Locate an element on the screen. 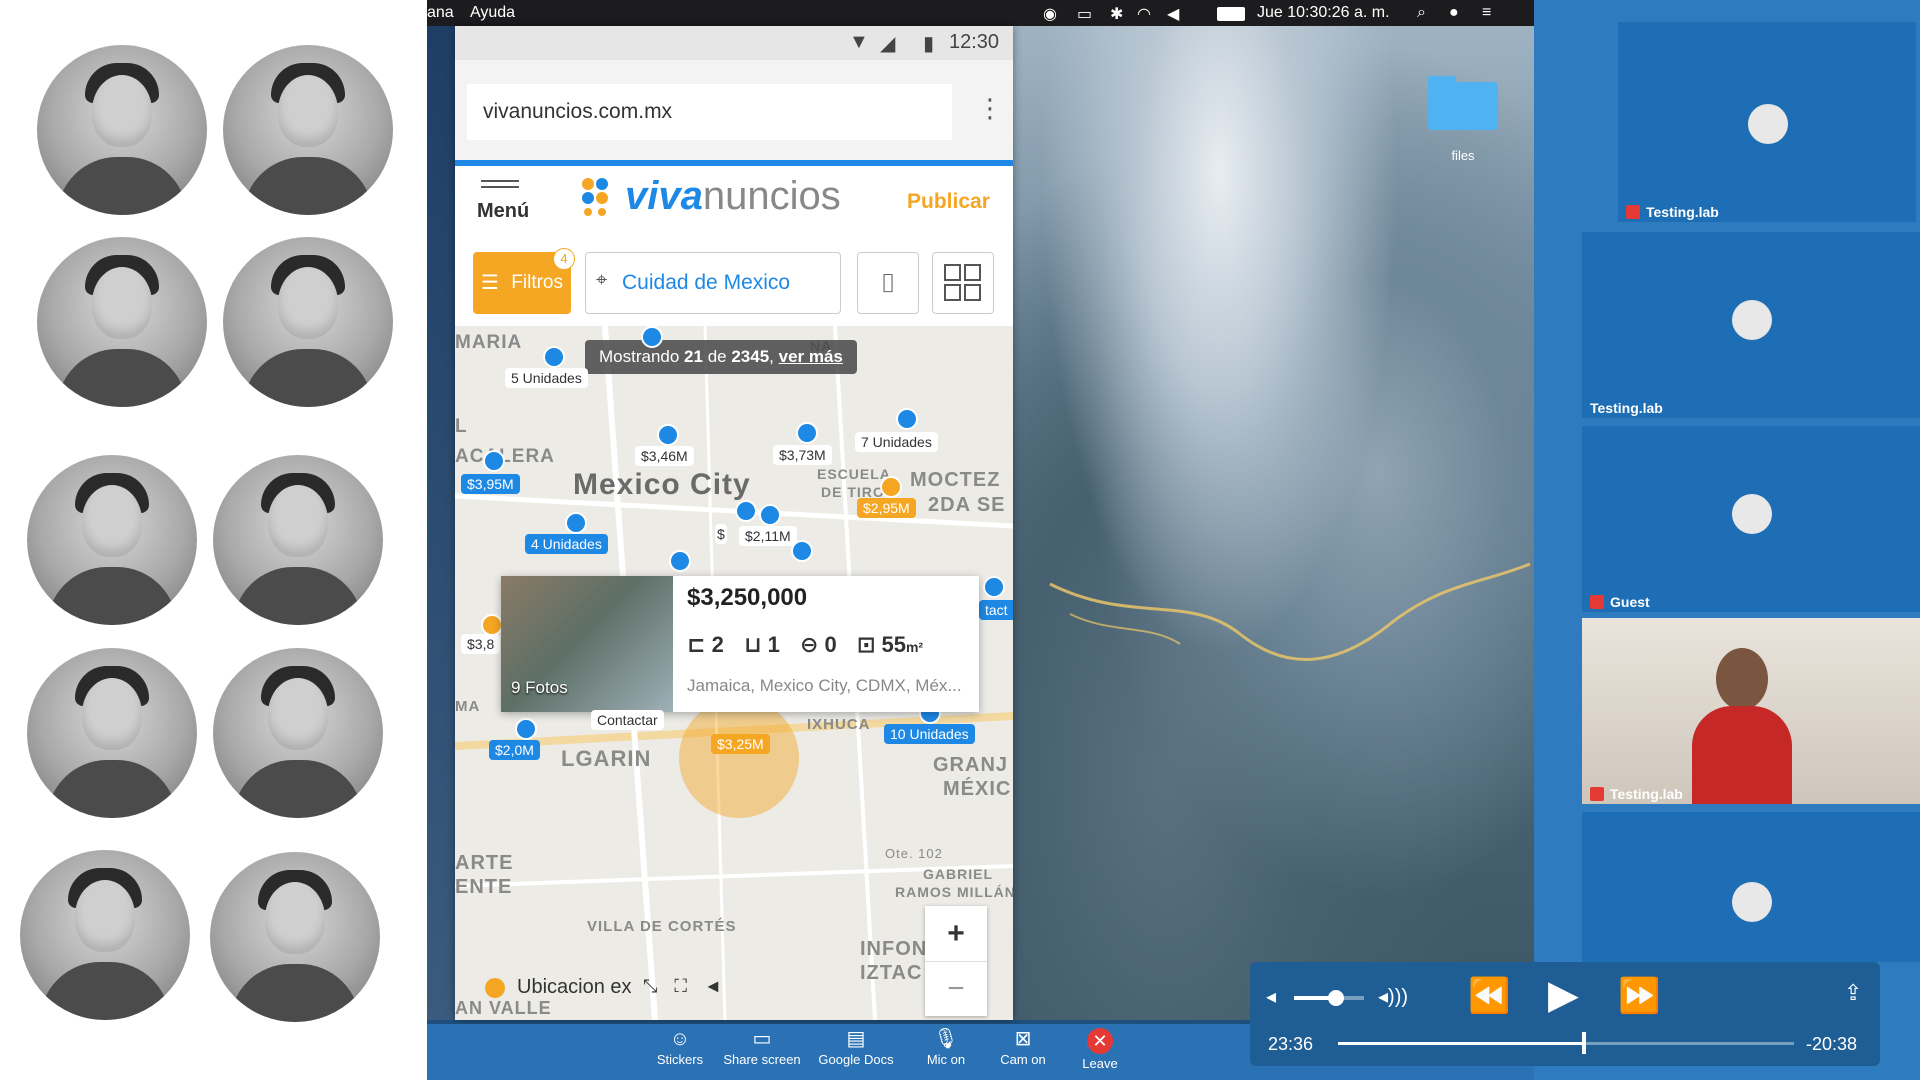 This screenshot has width=1920, height=1080. mic-button: 🎙 Mic on is located at coordinates (946, 1047).